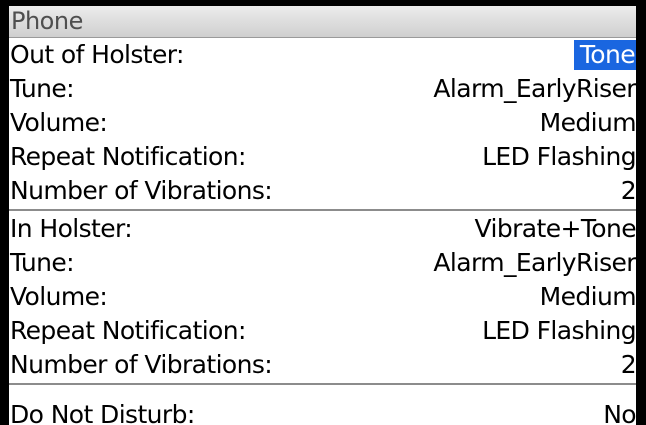 This screenshot has width=646, height=425. I want to click on do-not-disturb-value: No, so click(619, 411).